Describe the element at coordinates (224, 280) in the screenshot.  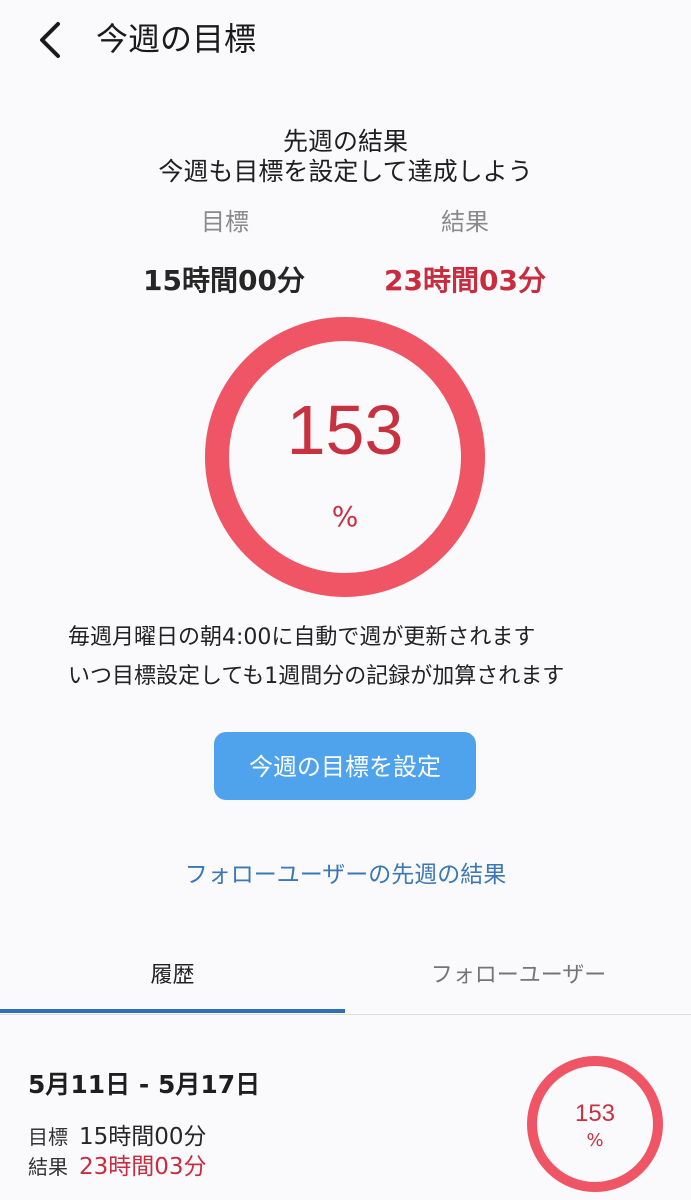
I see `goal-value: 15時間00分` at that location.